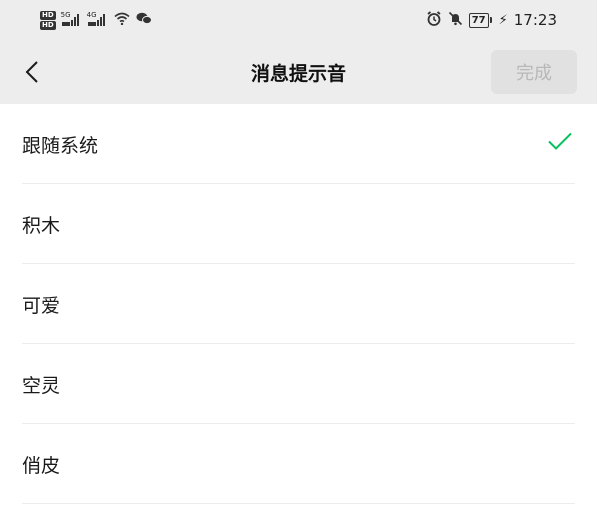 The height and width of the screenshot is (512, 597). What do you see at coordinates (60, 145) in the screenshot?
I see `sound-option-label: 跟随系统` at bounding box center [60, 145].